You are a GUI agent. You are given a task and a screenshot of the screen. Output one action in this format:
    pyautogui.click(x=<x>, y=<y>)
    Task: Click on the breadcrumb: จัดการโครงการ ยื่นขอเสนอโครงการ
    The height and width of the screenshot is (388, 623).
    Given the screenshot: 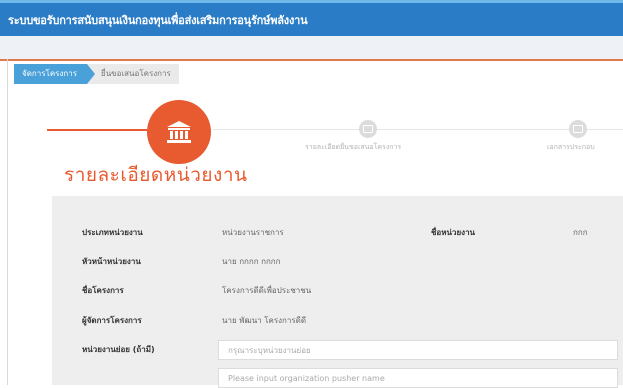 What is the action you would take?
    pyautogui.click(x=96, y=74)
    